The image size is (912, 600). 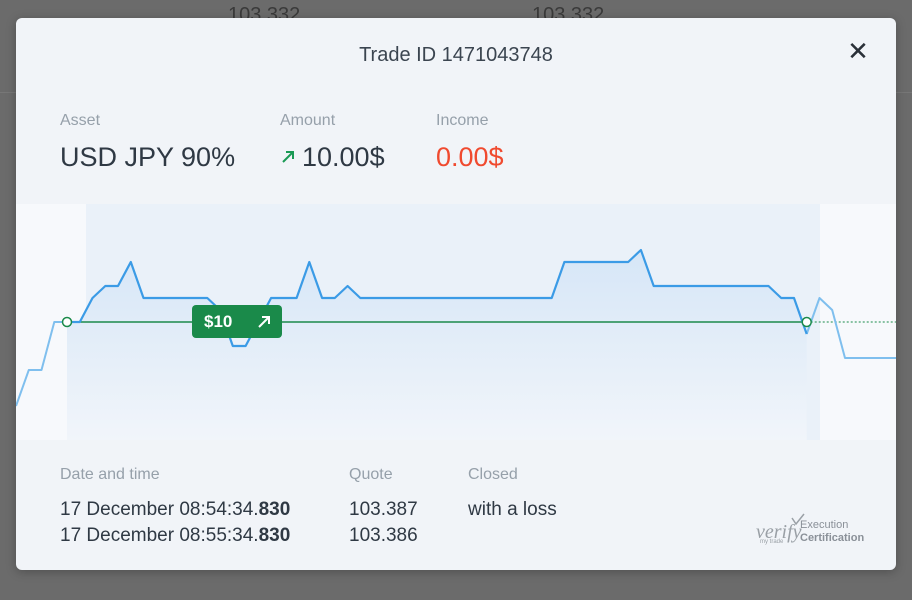 I want to click on income-value: 0.00$, so click(x=470, y=157).